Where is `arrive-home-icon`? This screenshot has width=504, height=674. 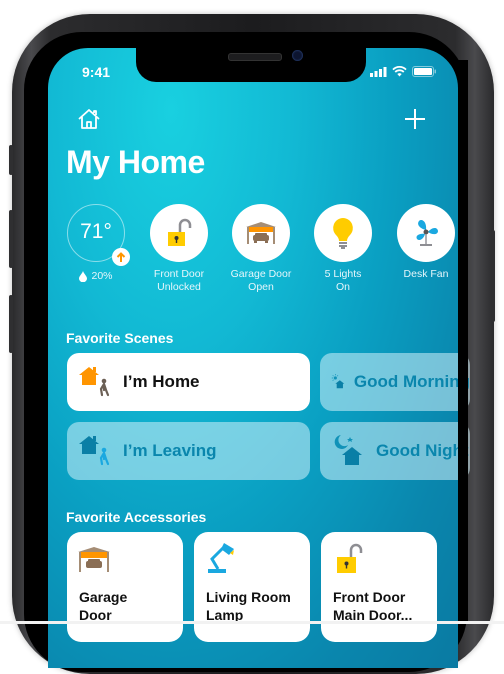 arrive-home-icon is located at coordinates (94, 382).